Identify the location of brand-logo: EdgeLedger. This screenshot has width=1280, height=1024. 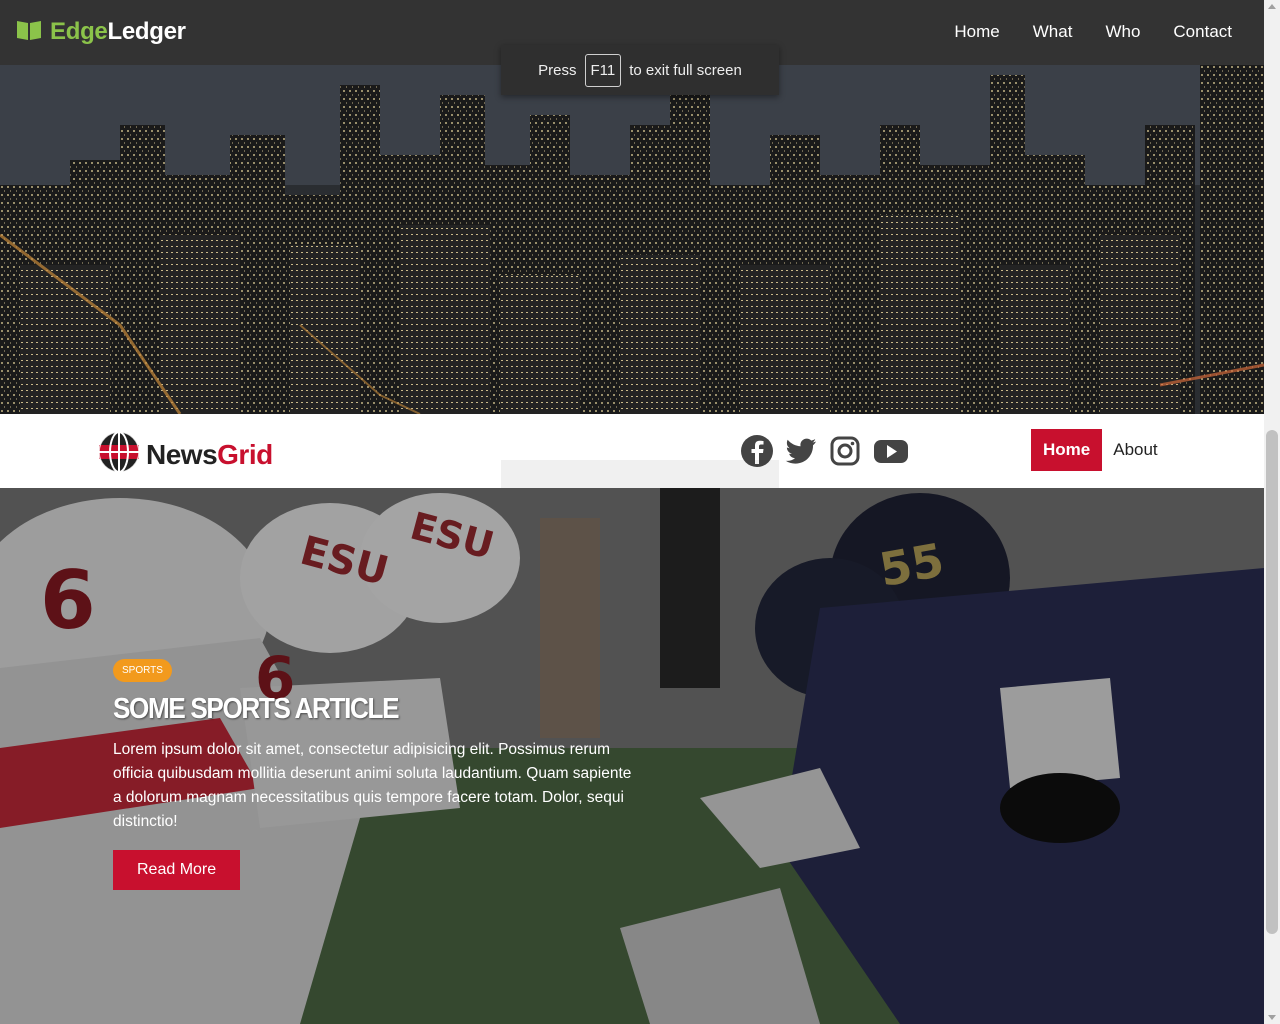
(101, 32).